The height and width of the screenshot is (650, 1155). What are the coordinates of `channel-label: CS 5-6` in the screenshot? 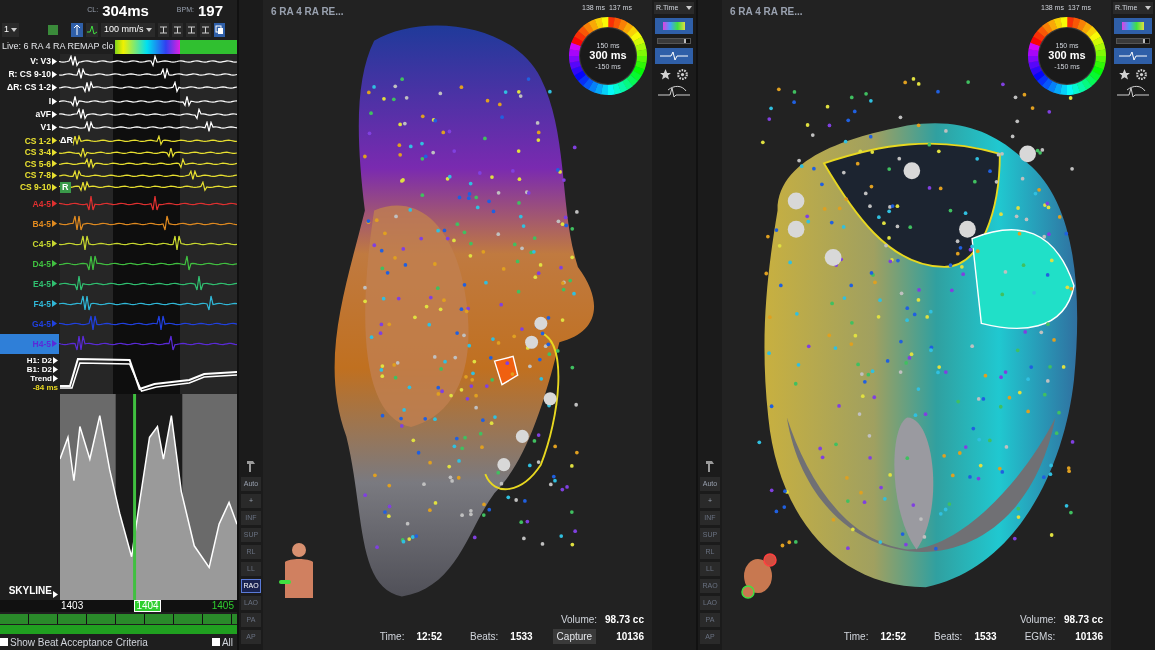 It's located at (38, 164).